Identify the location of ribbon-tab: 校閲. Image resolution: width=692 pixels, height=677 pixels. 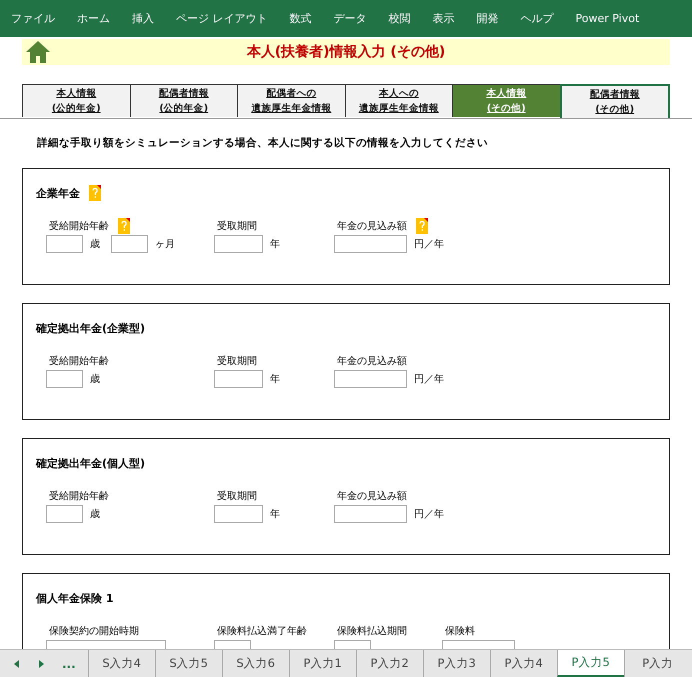
(399, 18).